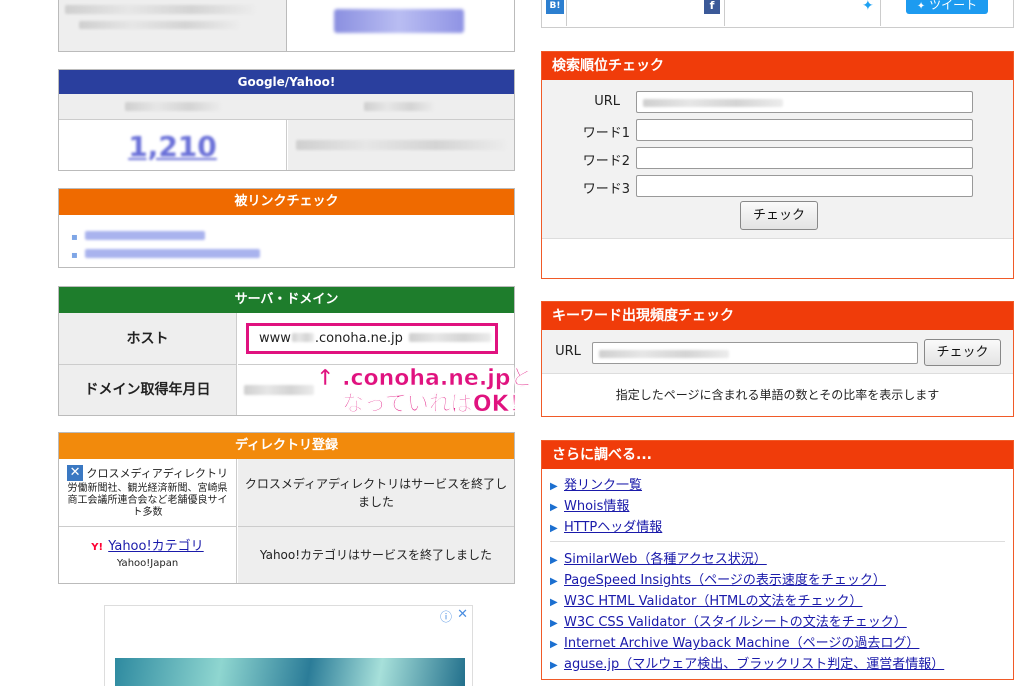  Describe the element at coordinates (286, 228) in the screenshot. I see `backlink-box: 被リンクチェック ▪ ▪` at that location.